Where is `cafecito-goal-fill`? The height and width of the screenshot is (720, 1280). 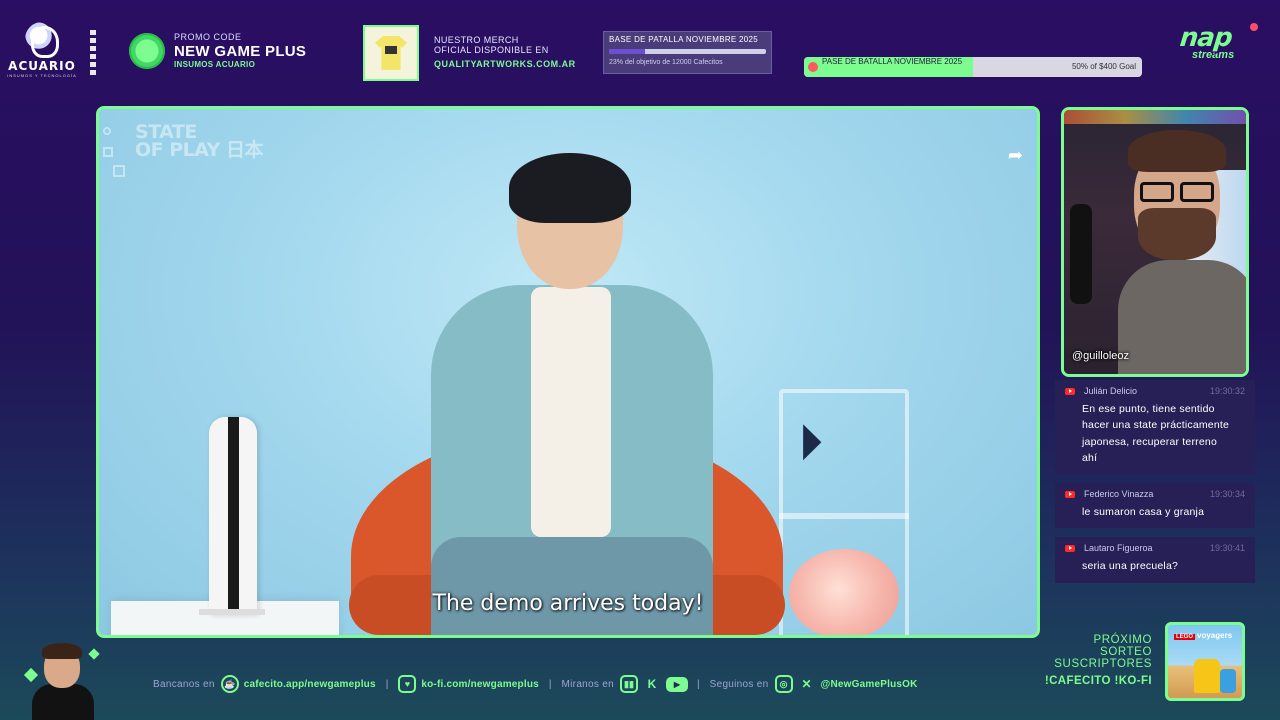
cafecito-goal-fill is located at coordinates (627, 51).